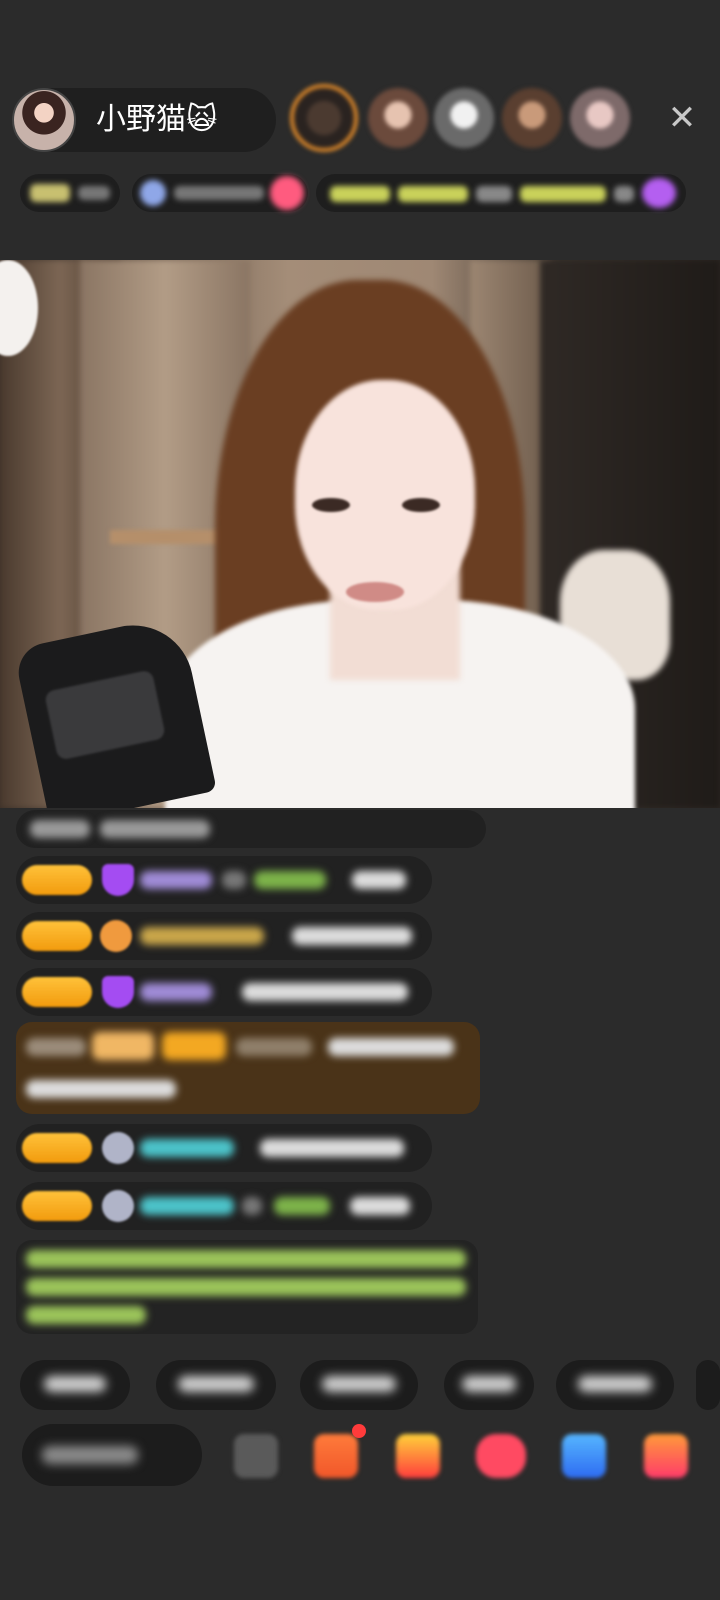 The image size is (720, 1600). What do you see at coordinates (256, 1456) in the screenshot?
I see `emoji-icon` at bounding box center [256, 1456].